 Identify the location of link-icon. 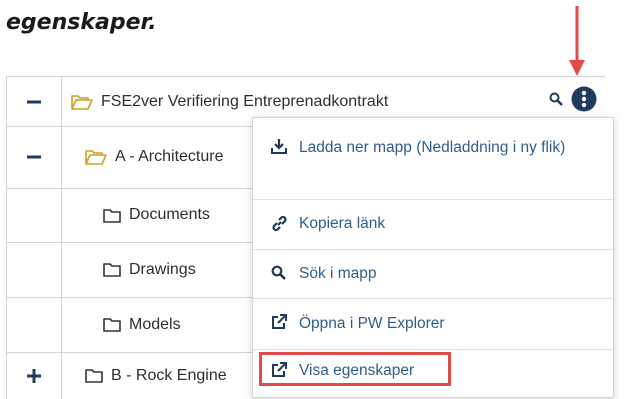
(279, 226).